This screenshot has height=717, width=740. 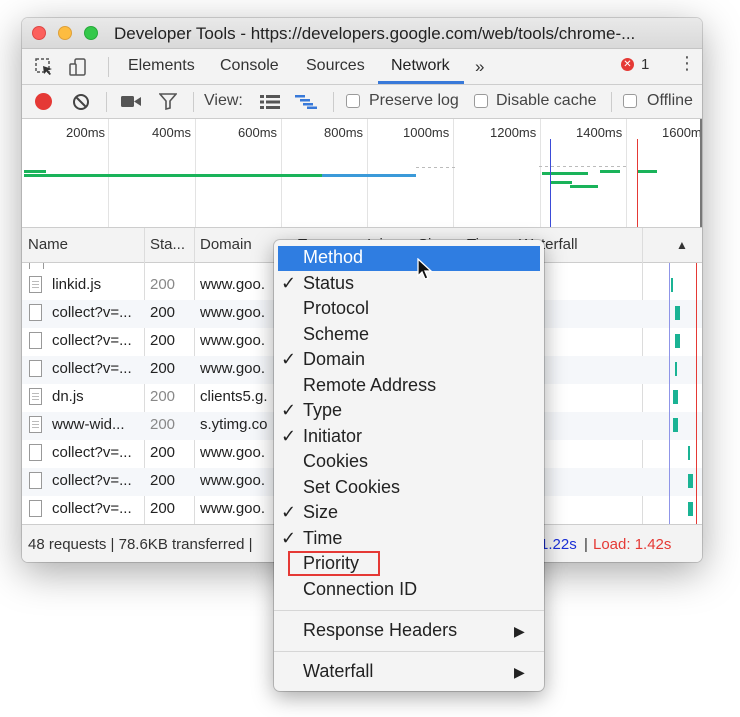 What do you see at coordinates (333, 435) in the screenshot?
I see `menu-item-label: Initiator` at bounding box center [333, 435].